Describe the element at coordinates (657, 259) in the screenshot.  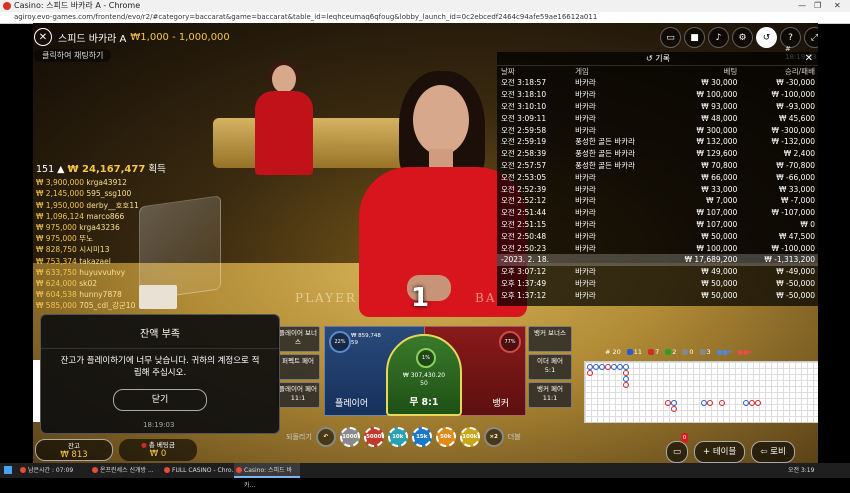
I see `history-date-row: -2023. 2. 18. ₩ 17,689,200 ₩ -1,313,200` at that location.